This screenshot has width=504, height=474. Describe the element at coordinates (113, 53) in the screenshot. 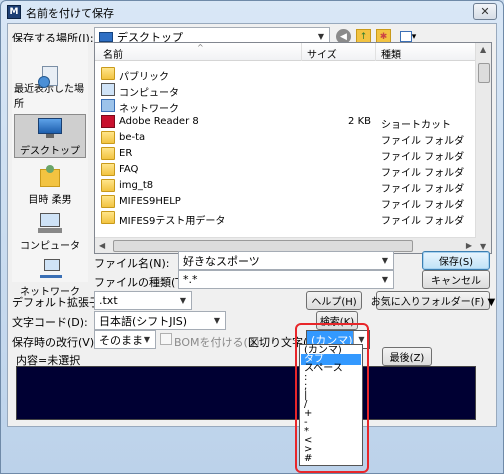

I see `column-name: 名前` at that location.